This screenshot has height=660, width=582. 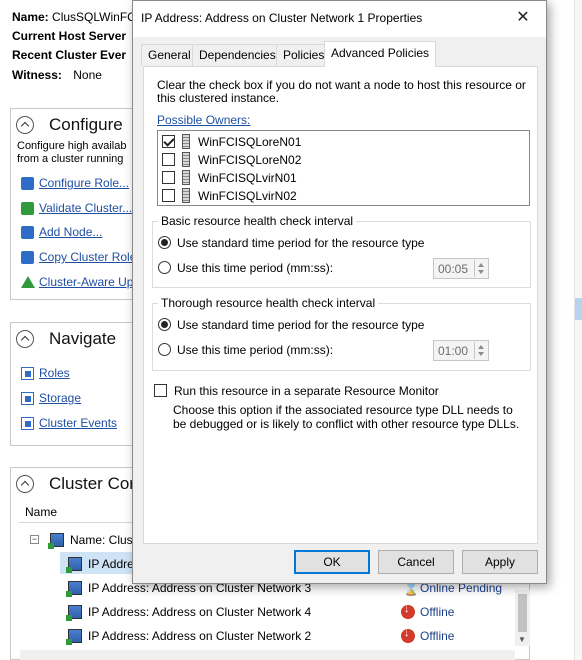 What do you see at coordinates (27, 257) in the screenshot?
I see `copy-roles-icon` at bounding box center [27, 257].